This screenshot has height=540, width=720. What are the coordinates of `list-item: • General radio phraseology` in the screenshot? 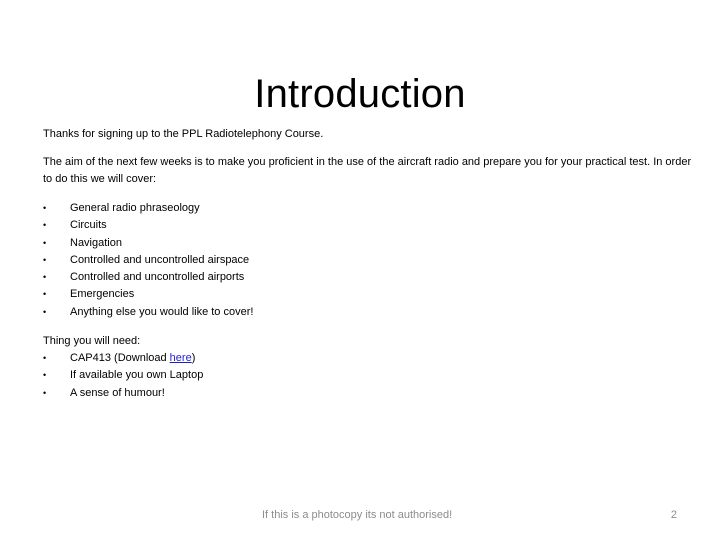 It's located at (368, 208).